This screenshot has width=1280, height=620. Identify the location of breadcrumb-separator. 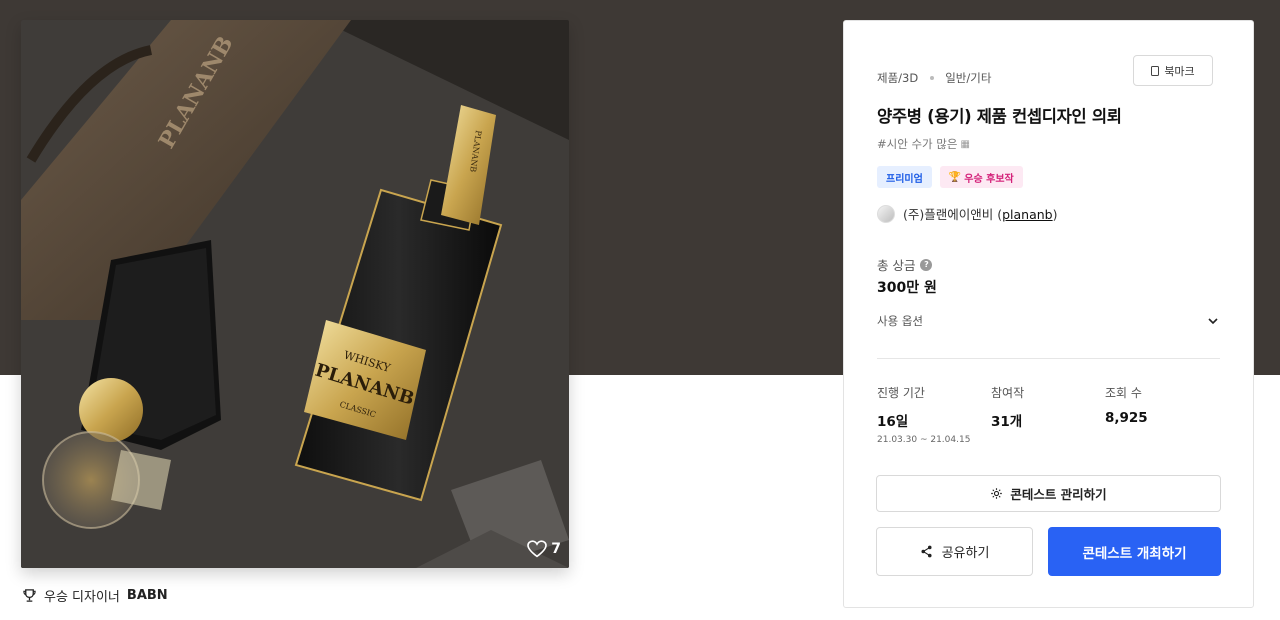
(932, 78).